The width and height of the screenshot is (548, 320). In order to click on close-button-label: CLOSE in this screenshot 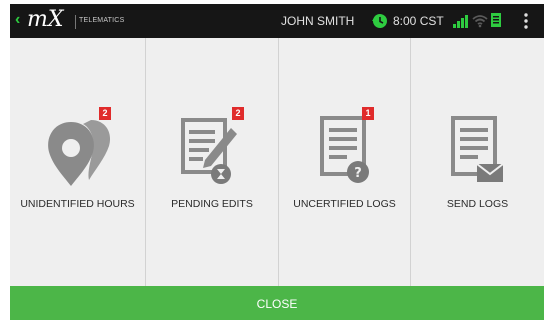, I will do `click(277, 304)`.